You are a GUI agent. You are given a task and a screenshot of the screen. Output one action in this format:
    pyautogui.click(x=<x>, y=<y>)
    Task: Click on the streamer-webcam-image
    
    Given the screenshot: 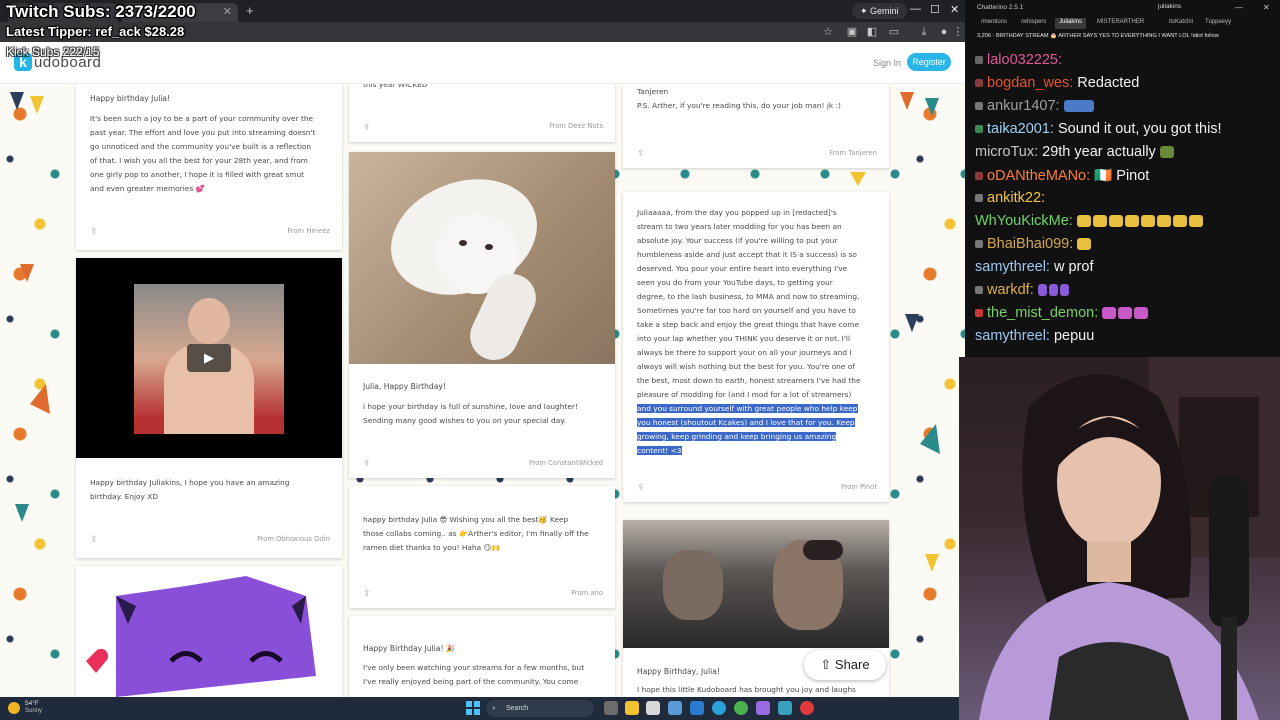 What is the action you would take?
    pyautogui.click(x=1129, y=538)
    